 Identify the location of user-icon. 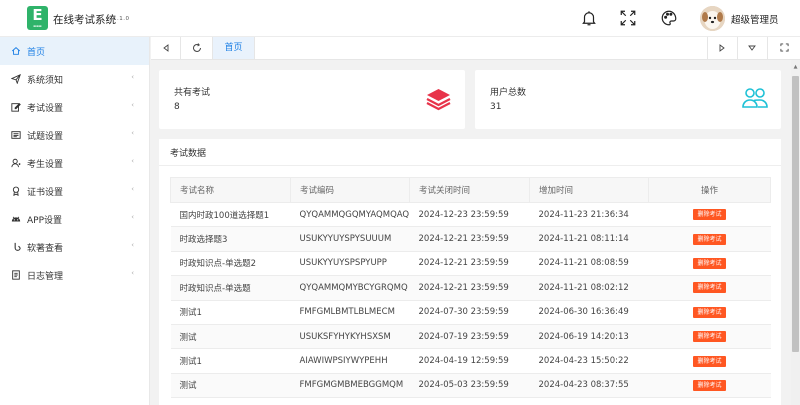
(16, 163).